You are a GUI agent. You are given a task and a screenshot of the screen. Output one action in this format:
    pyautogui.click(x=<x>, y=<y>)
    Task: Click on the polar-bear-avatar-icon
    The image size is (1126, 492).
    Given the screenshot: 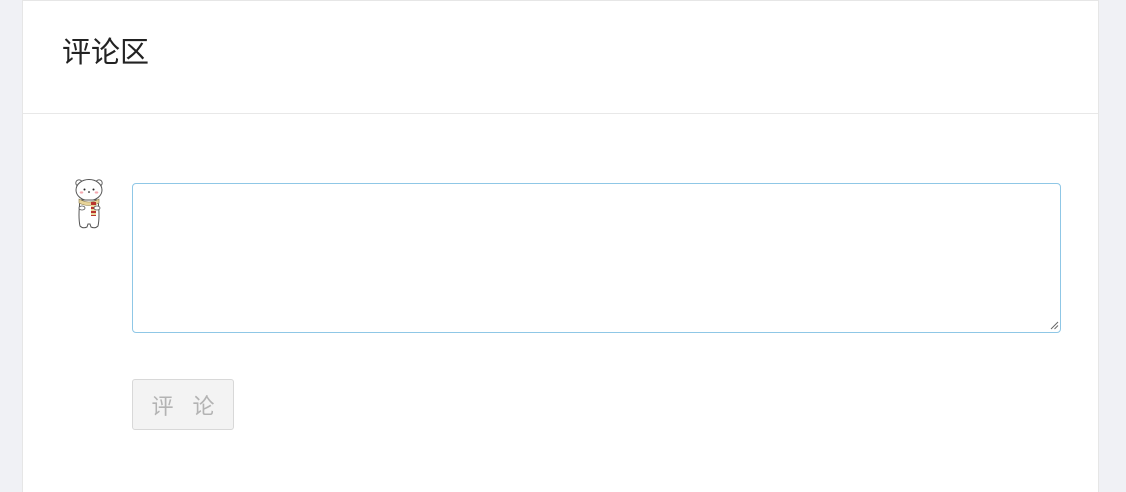 What is the action you would take?
    pyautogui.click(x=89, y=204)
    